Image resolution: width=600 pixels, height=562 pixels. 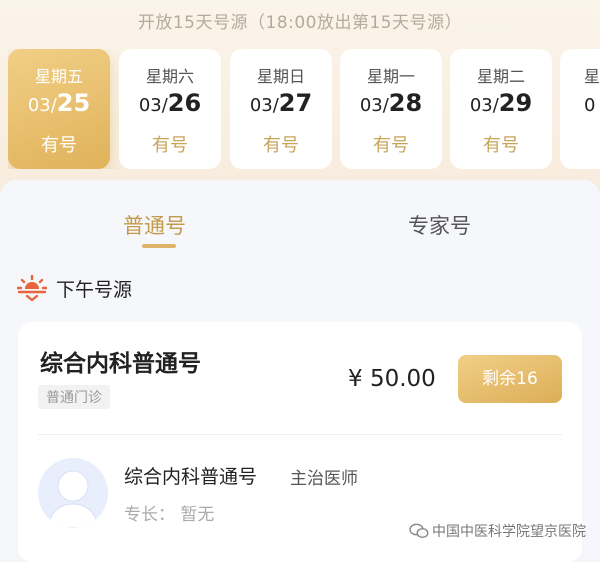 What do you see at coordinates (73, 499) in the screenshot?
I see `person-icon` at bounding box center [73, 499].